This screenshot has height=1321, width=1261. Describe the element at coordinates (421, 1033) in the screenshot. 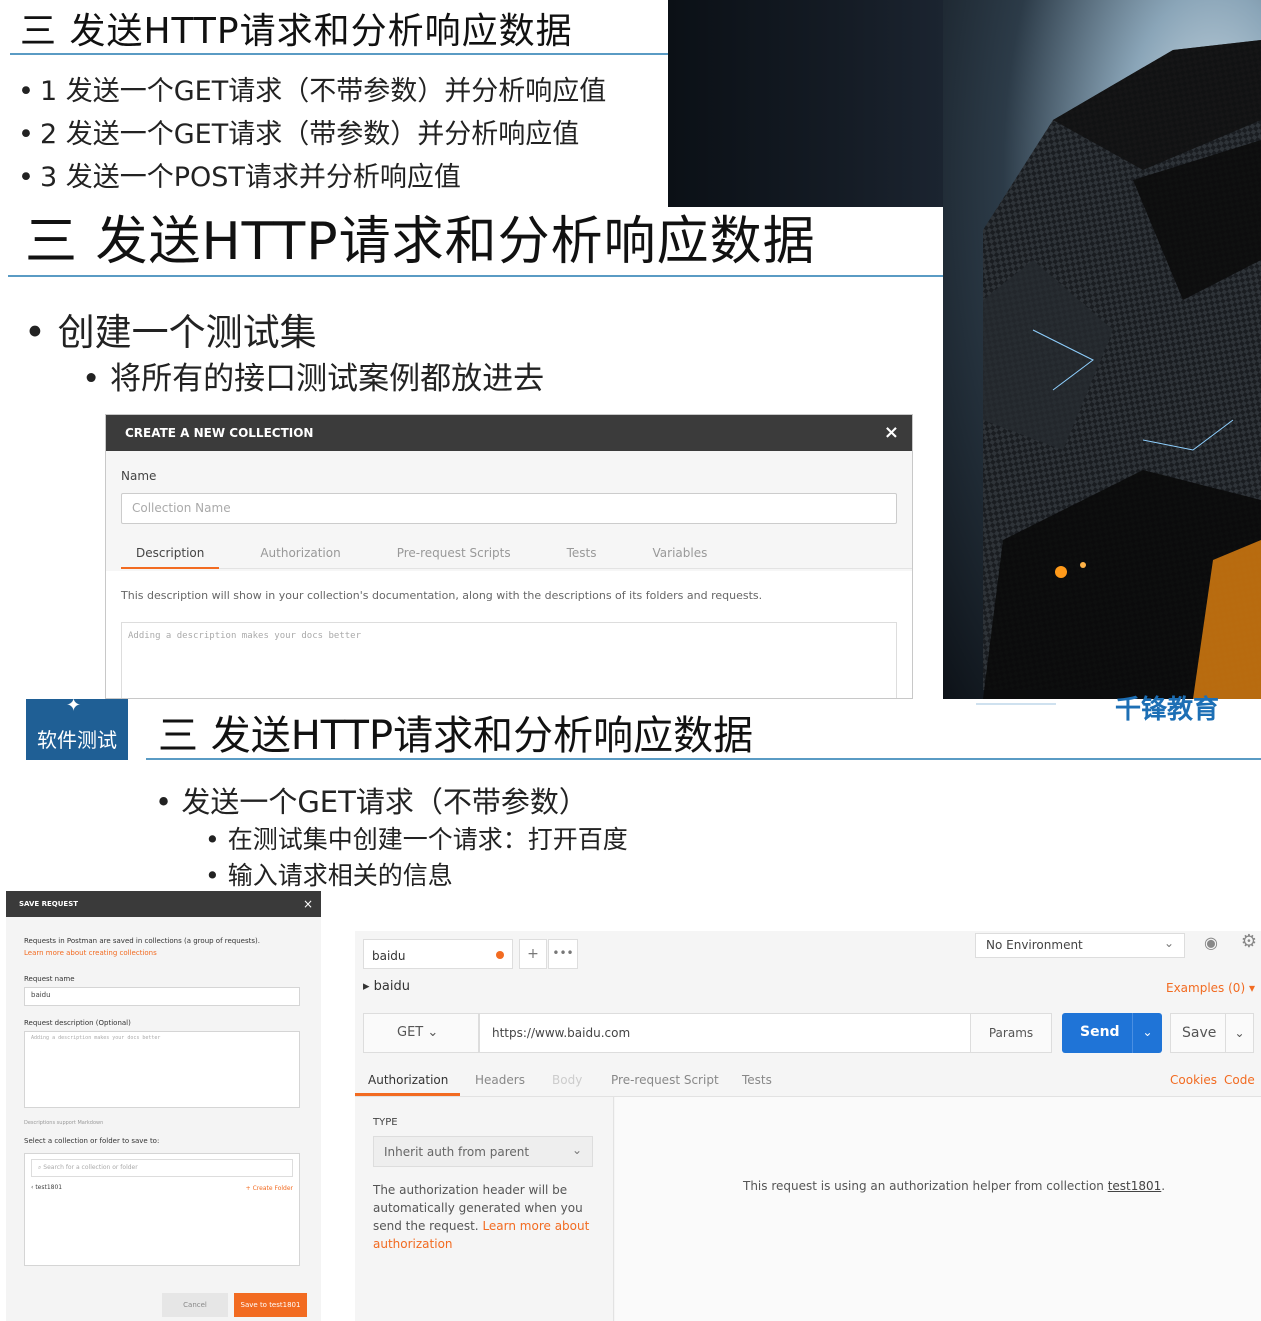

I see `method-select: GET ⌄` at that location.